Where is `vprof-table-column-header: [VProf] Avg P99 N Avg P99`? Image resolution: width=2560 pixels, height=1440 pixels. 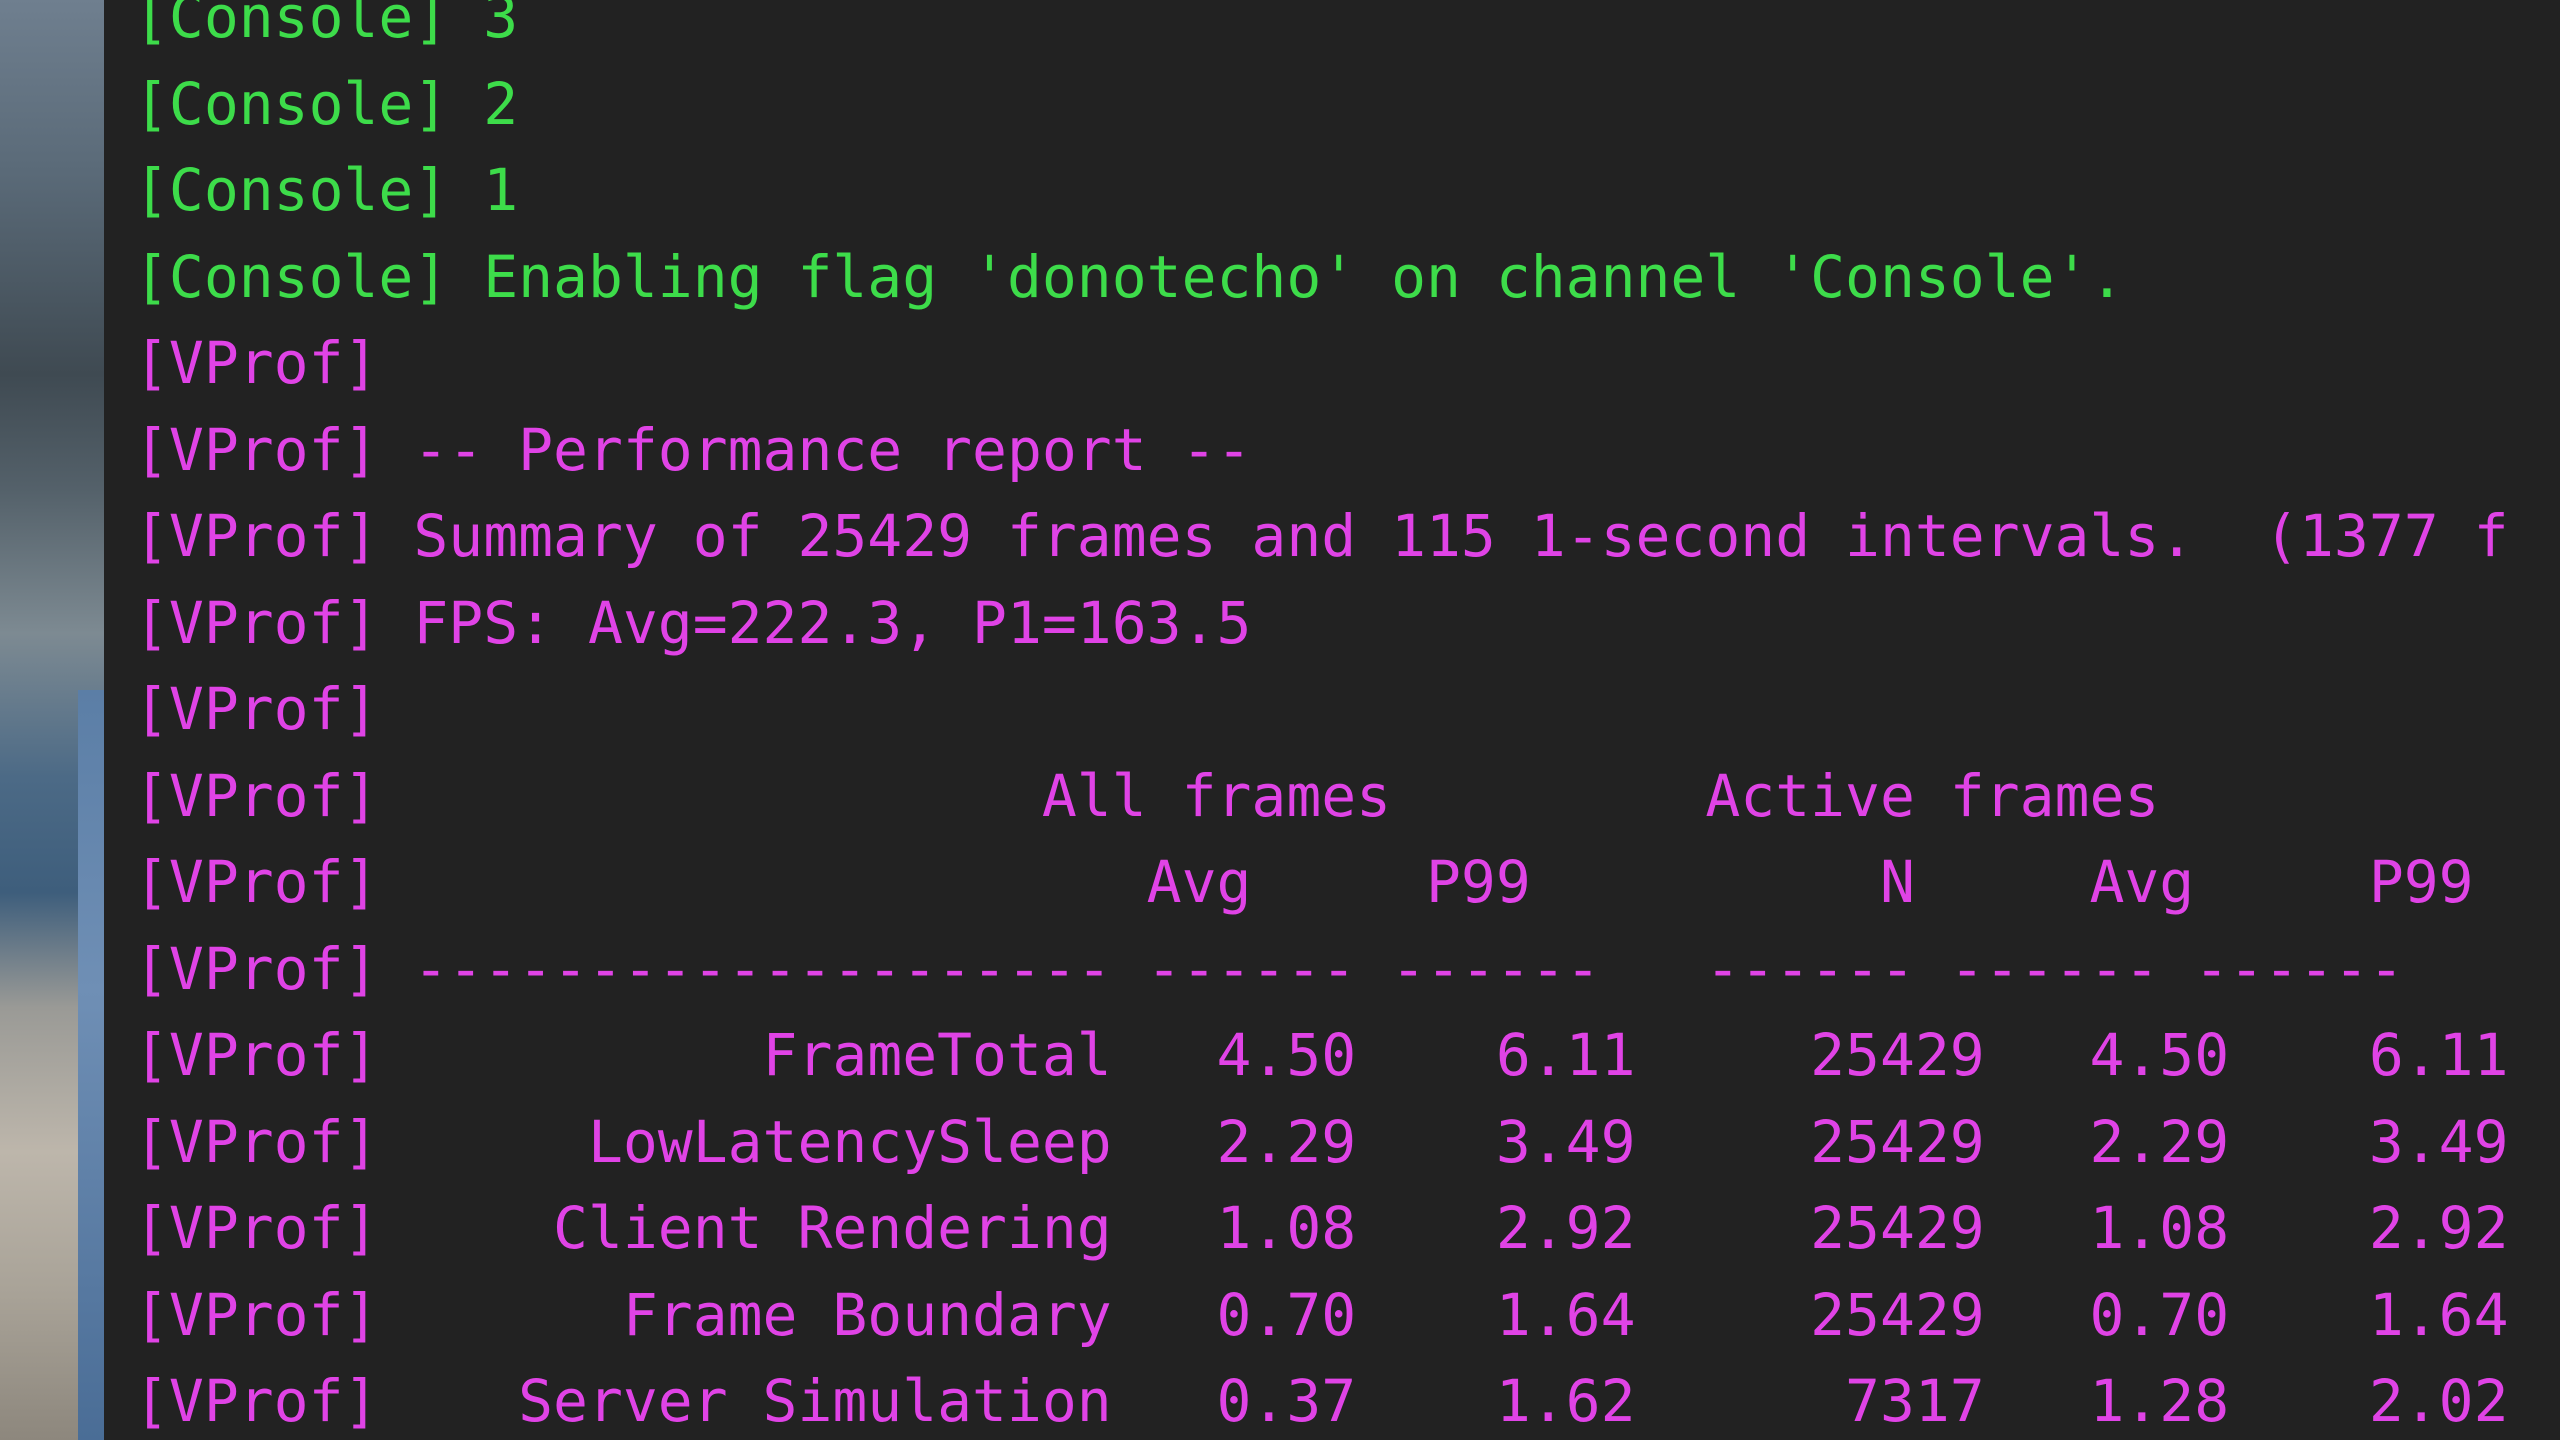
vprof-table-column-header: [VProf] Avg P99 N Avg P99 is located at coordinates (1304, 882).